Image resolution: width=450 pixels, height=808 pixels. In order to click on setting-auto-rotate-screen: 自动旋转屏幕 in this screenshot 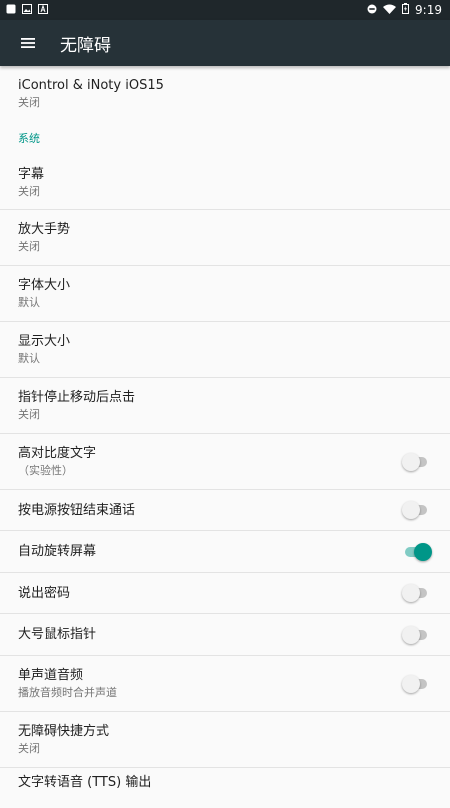, I will do `click(225, 552)`.